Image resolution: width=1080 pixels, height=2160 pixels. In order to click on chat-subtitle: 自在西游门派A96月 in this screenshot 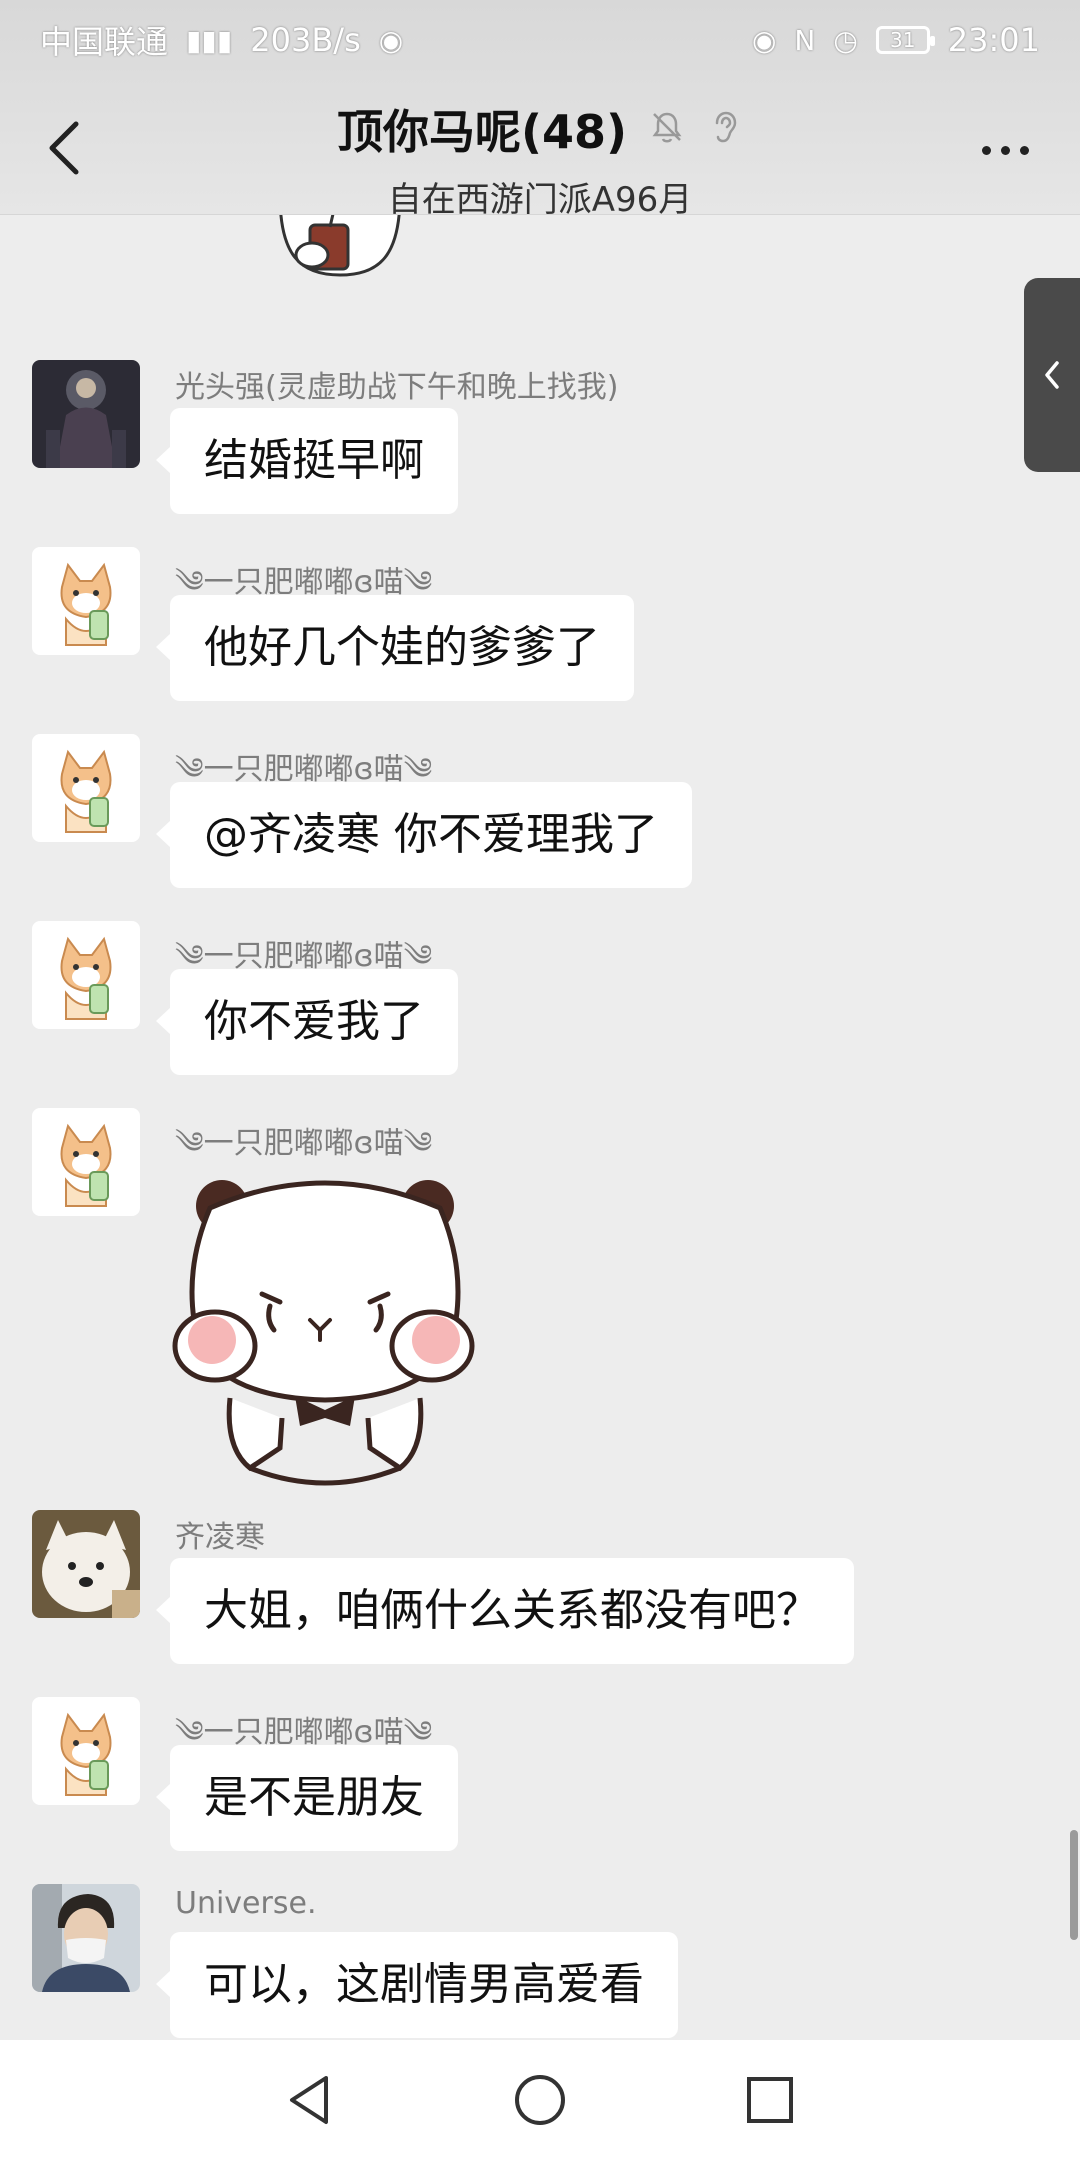, I will do `click(540, 200)`.